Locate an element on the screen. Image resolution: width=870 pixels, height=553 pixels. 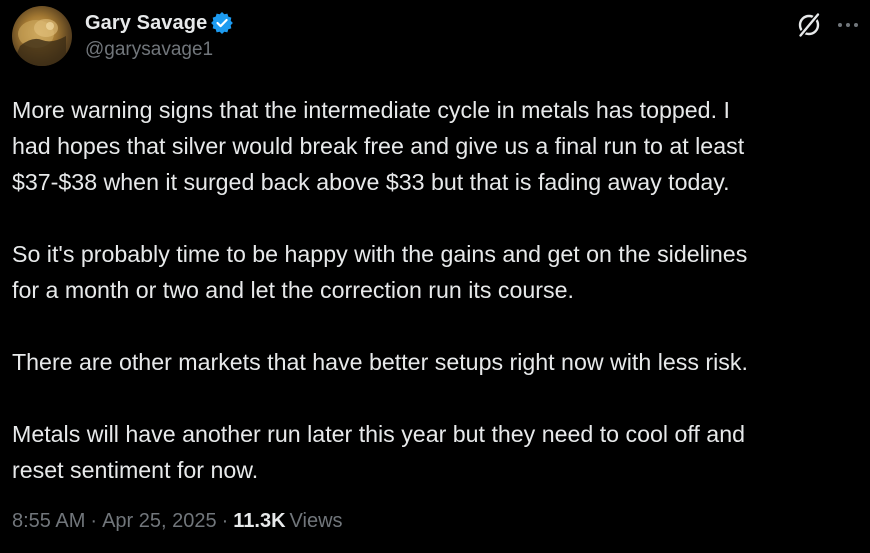
display-name: Gary Savage is located at coordinates (146, 23).